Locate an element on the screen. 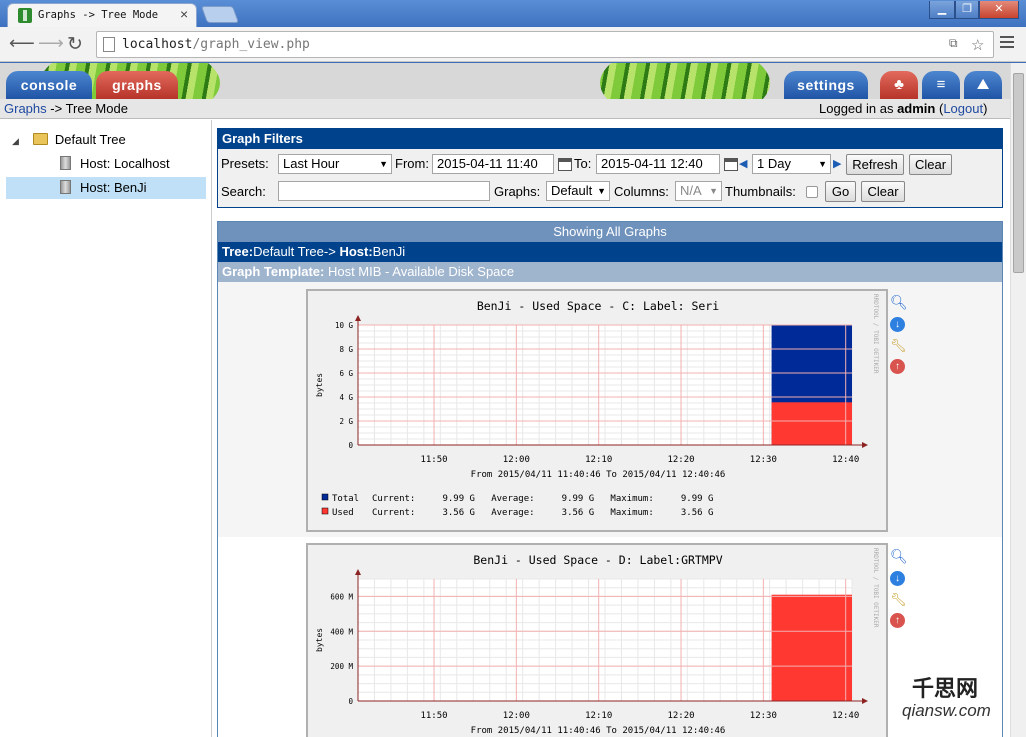 The image size is (1026, 737). logout-link: Logout is located at coordinates (963, 108).